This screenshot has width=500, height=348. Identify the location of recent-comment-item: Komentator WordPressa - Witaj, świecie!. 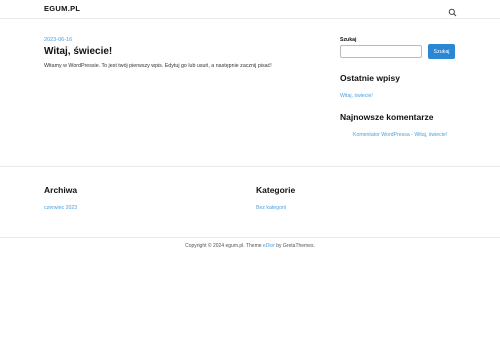
(400, 135).